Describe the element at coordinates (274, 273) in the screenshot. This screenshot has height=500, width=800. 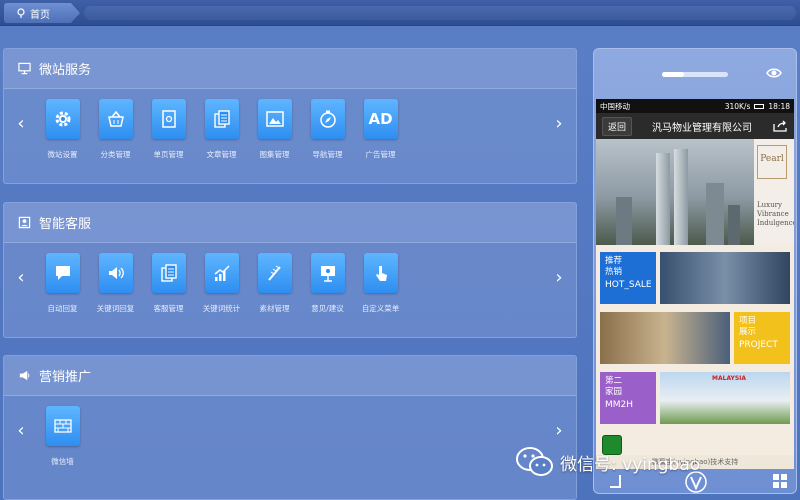
I see `wand-icon` at that location.